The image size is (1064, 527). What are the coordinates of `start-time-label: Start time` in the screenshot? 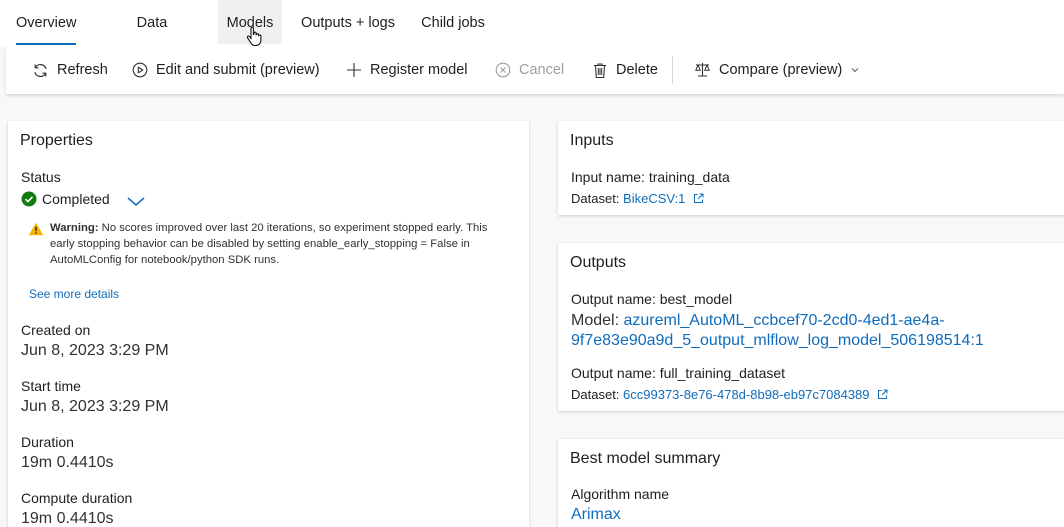 It's located at (51, 386).